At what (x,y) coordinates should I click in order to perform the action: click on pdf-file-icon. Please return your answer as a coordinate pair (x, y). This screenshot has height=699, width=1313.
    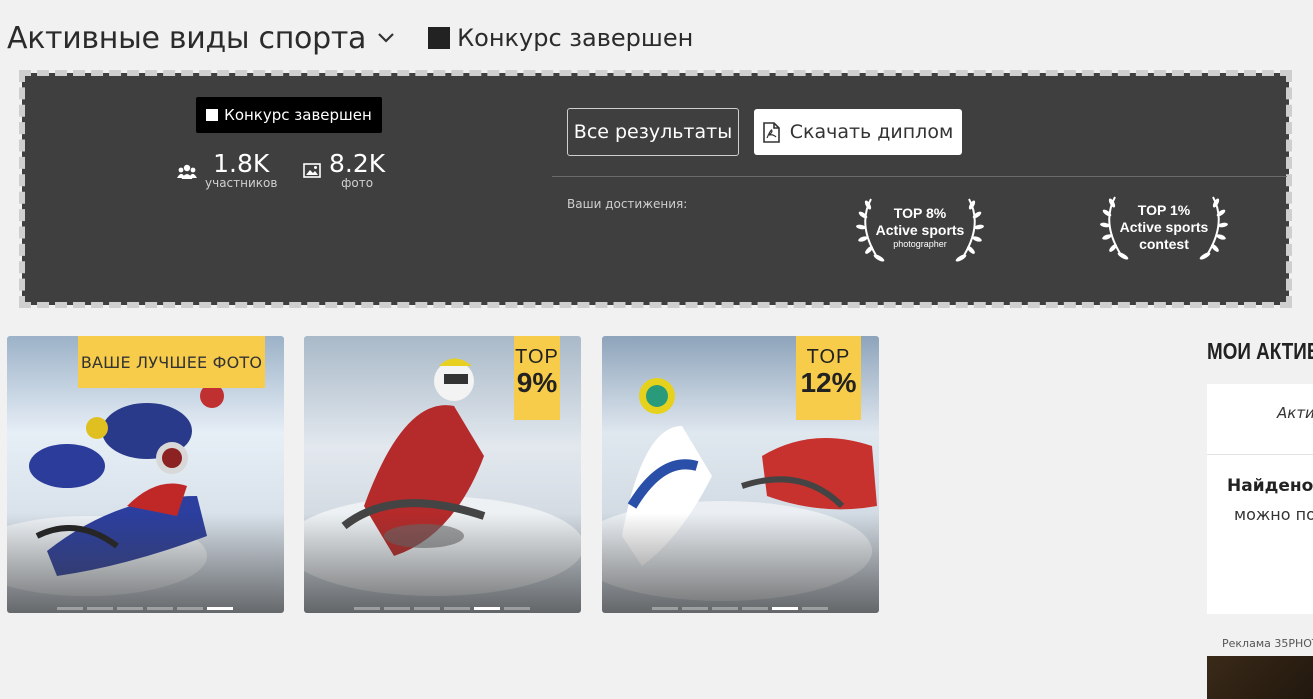
    Looking at the image, I should click on (771, 132).